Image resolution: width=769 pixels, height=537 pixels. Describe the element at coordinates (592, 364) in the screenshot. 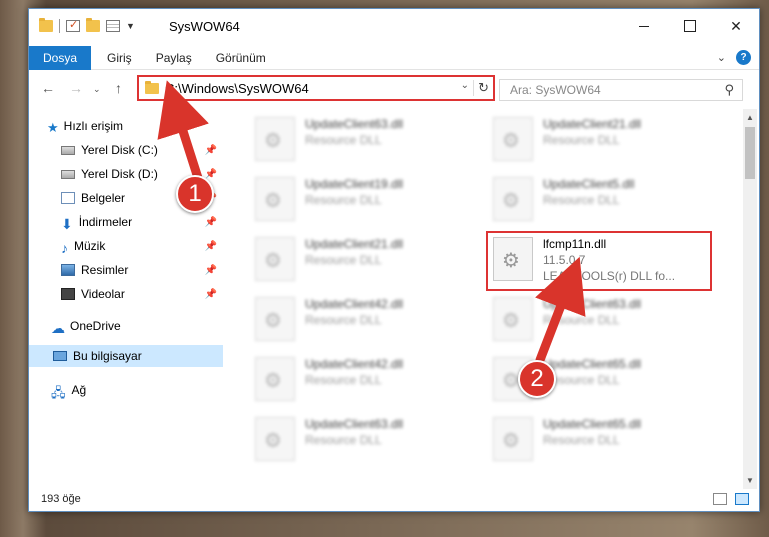

I see `file-name: UpdateClient65.dll` at that location.